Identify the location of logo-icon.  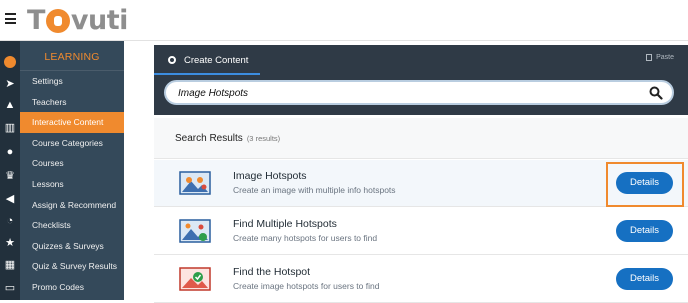
(10, 62).